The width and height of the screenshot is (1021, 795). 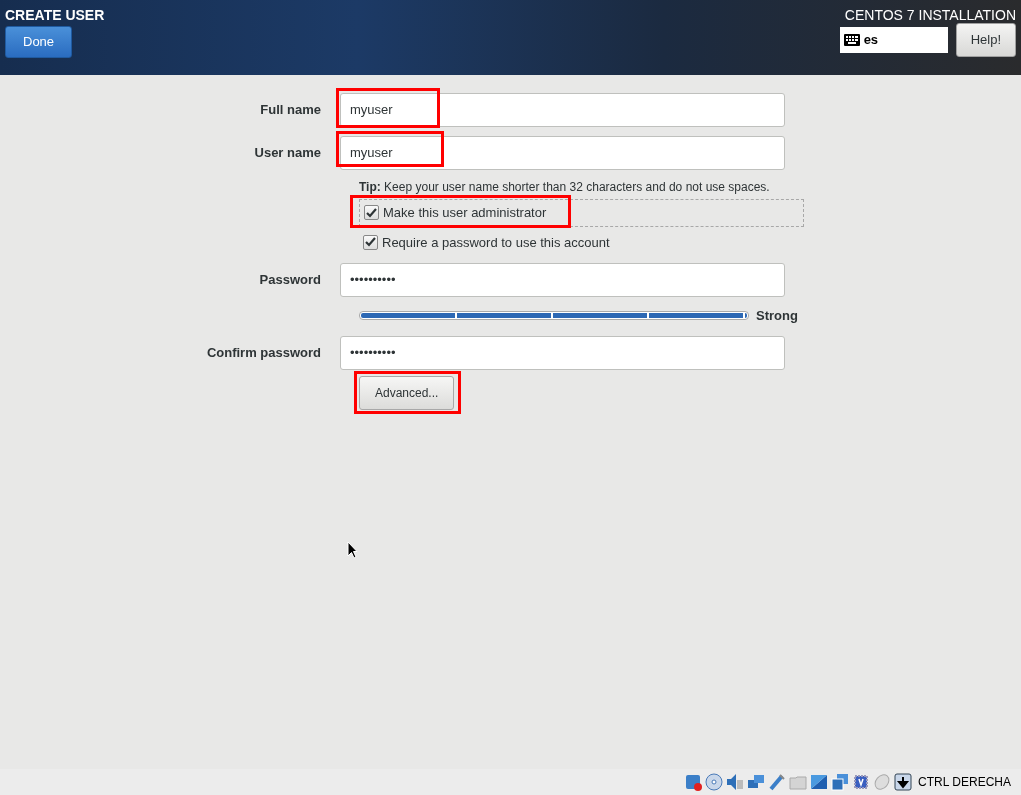 I want to click on product-title: CENTOS 7 INSTALLATION, so click(x=930, y=15).